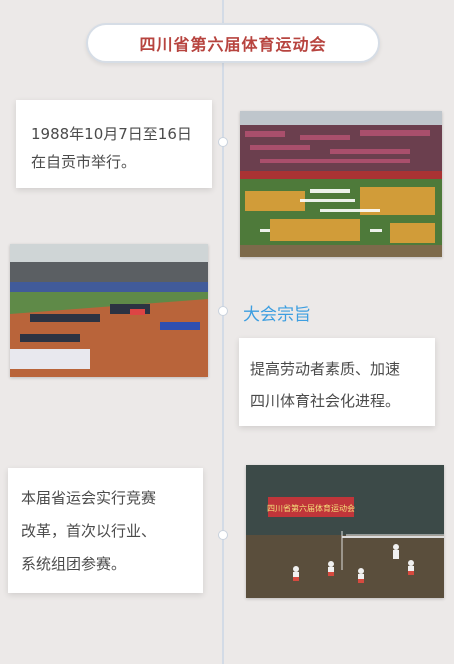 This screenshot has width=454, height=664. I want to click on purpose-card: 提高劳动者素质、加速 四川体育社会化进程。, so click(337, 382).